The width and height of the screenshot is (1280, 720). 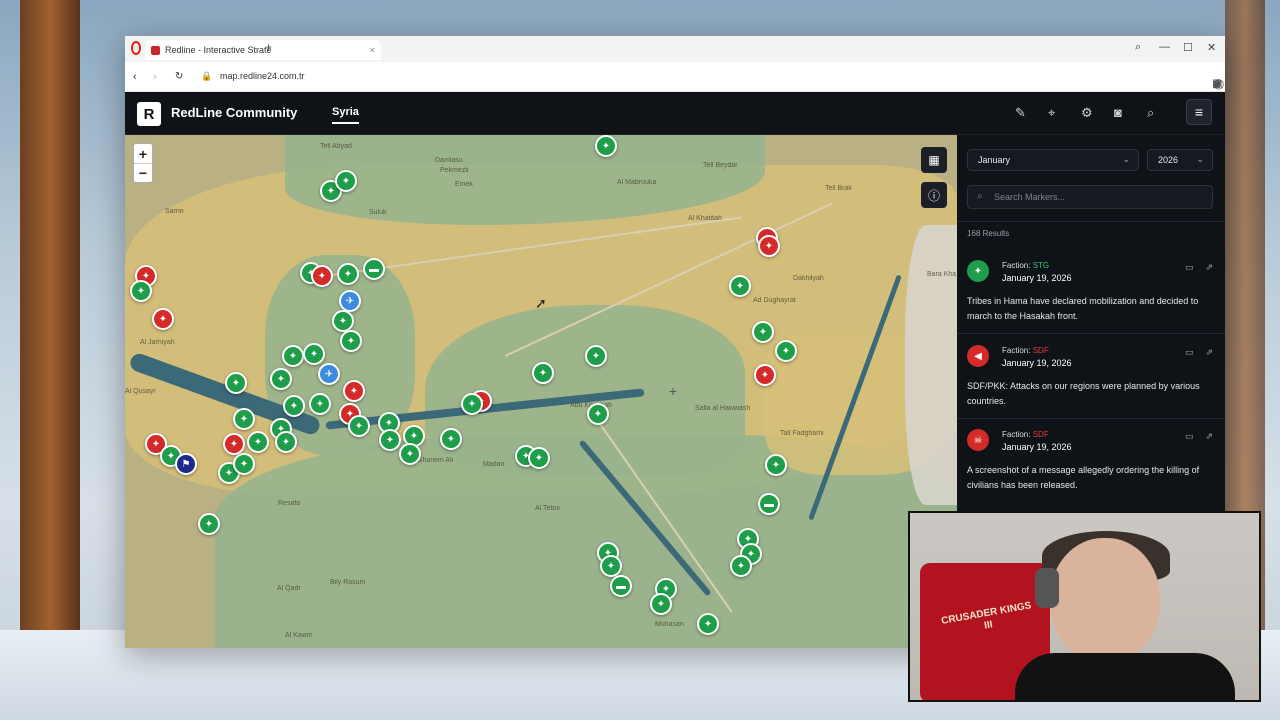 I want to click on chevron-down-icon: ⌄, so click(x=1126, y=159).